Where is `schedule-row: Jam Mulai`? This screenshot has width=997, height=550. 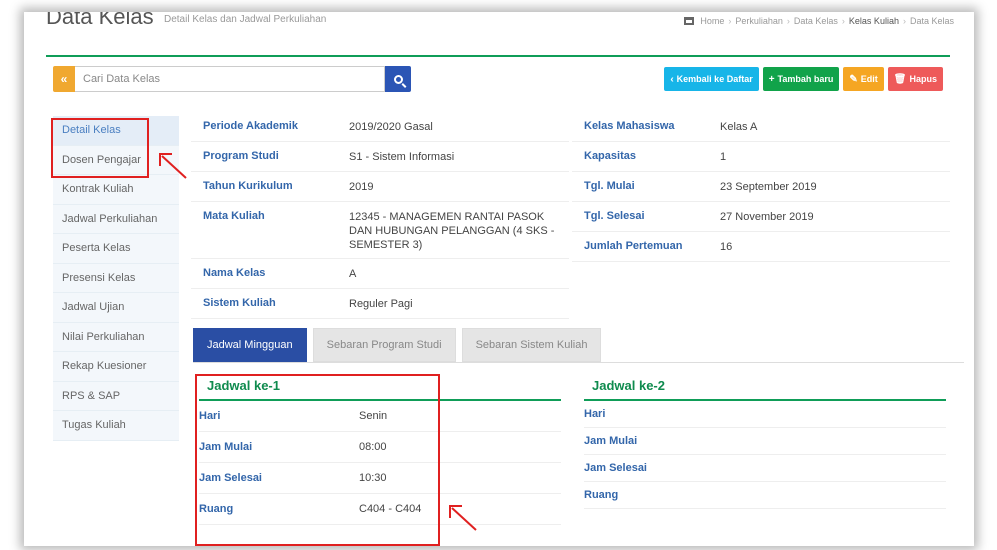
schedule-row: Jam Mulai is located at coordinates (765, 441).